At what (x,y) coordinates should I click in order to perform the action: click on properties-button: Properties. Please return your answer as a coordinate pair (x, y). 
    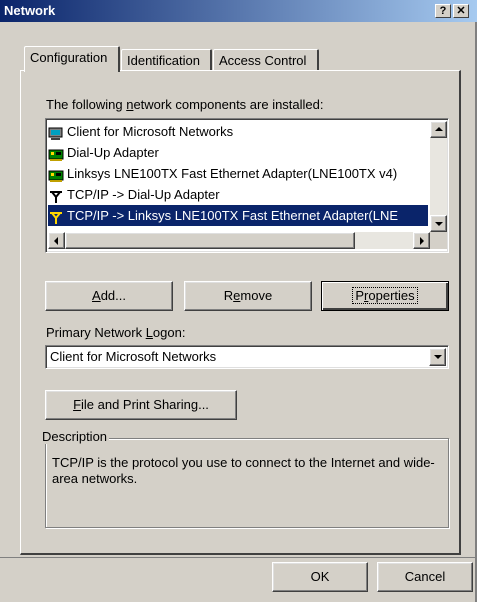
    Looking at the image, I should click on (385, 296).